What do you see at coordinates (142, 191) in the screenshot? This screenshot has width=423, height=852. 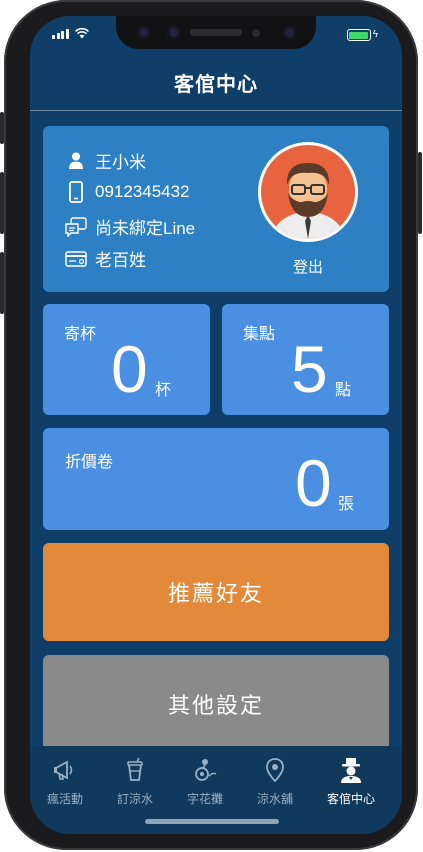 I see `profile-phone: 0912345432` at bounding box center [142, 191].